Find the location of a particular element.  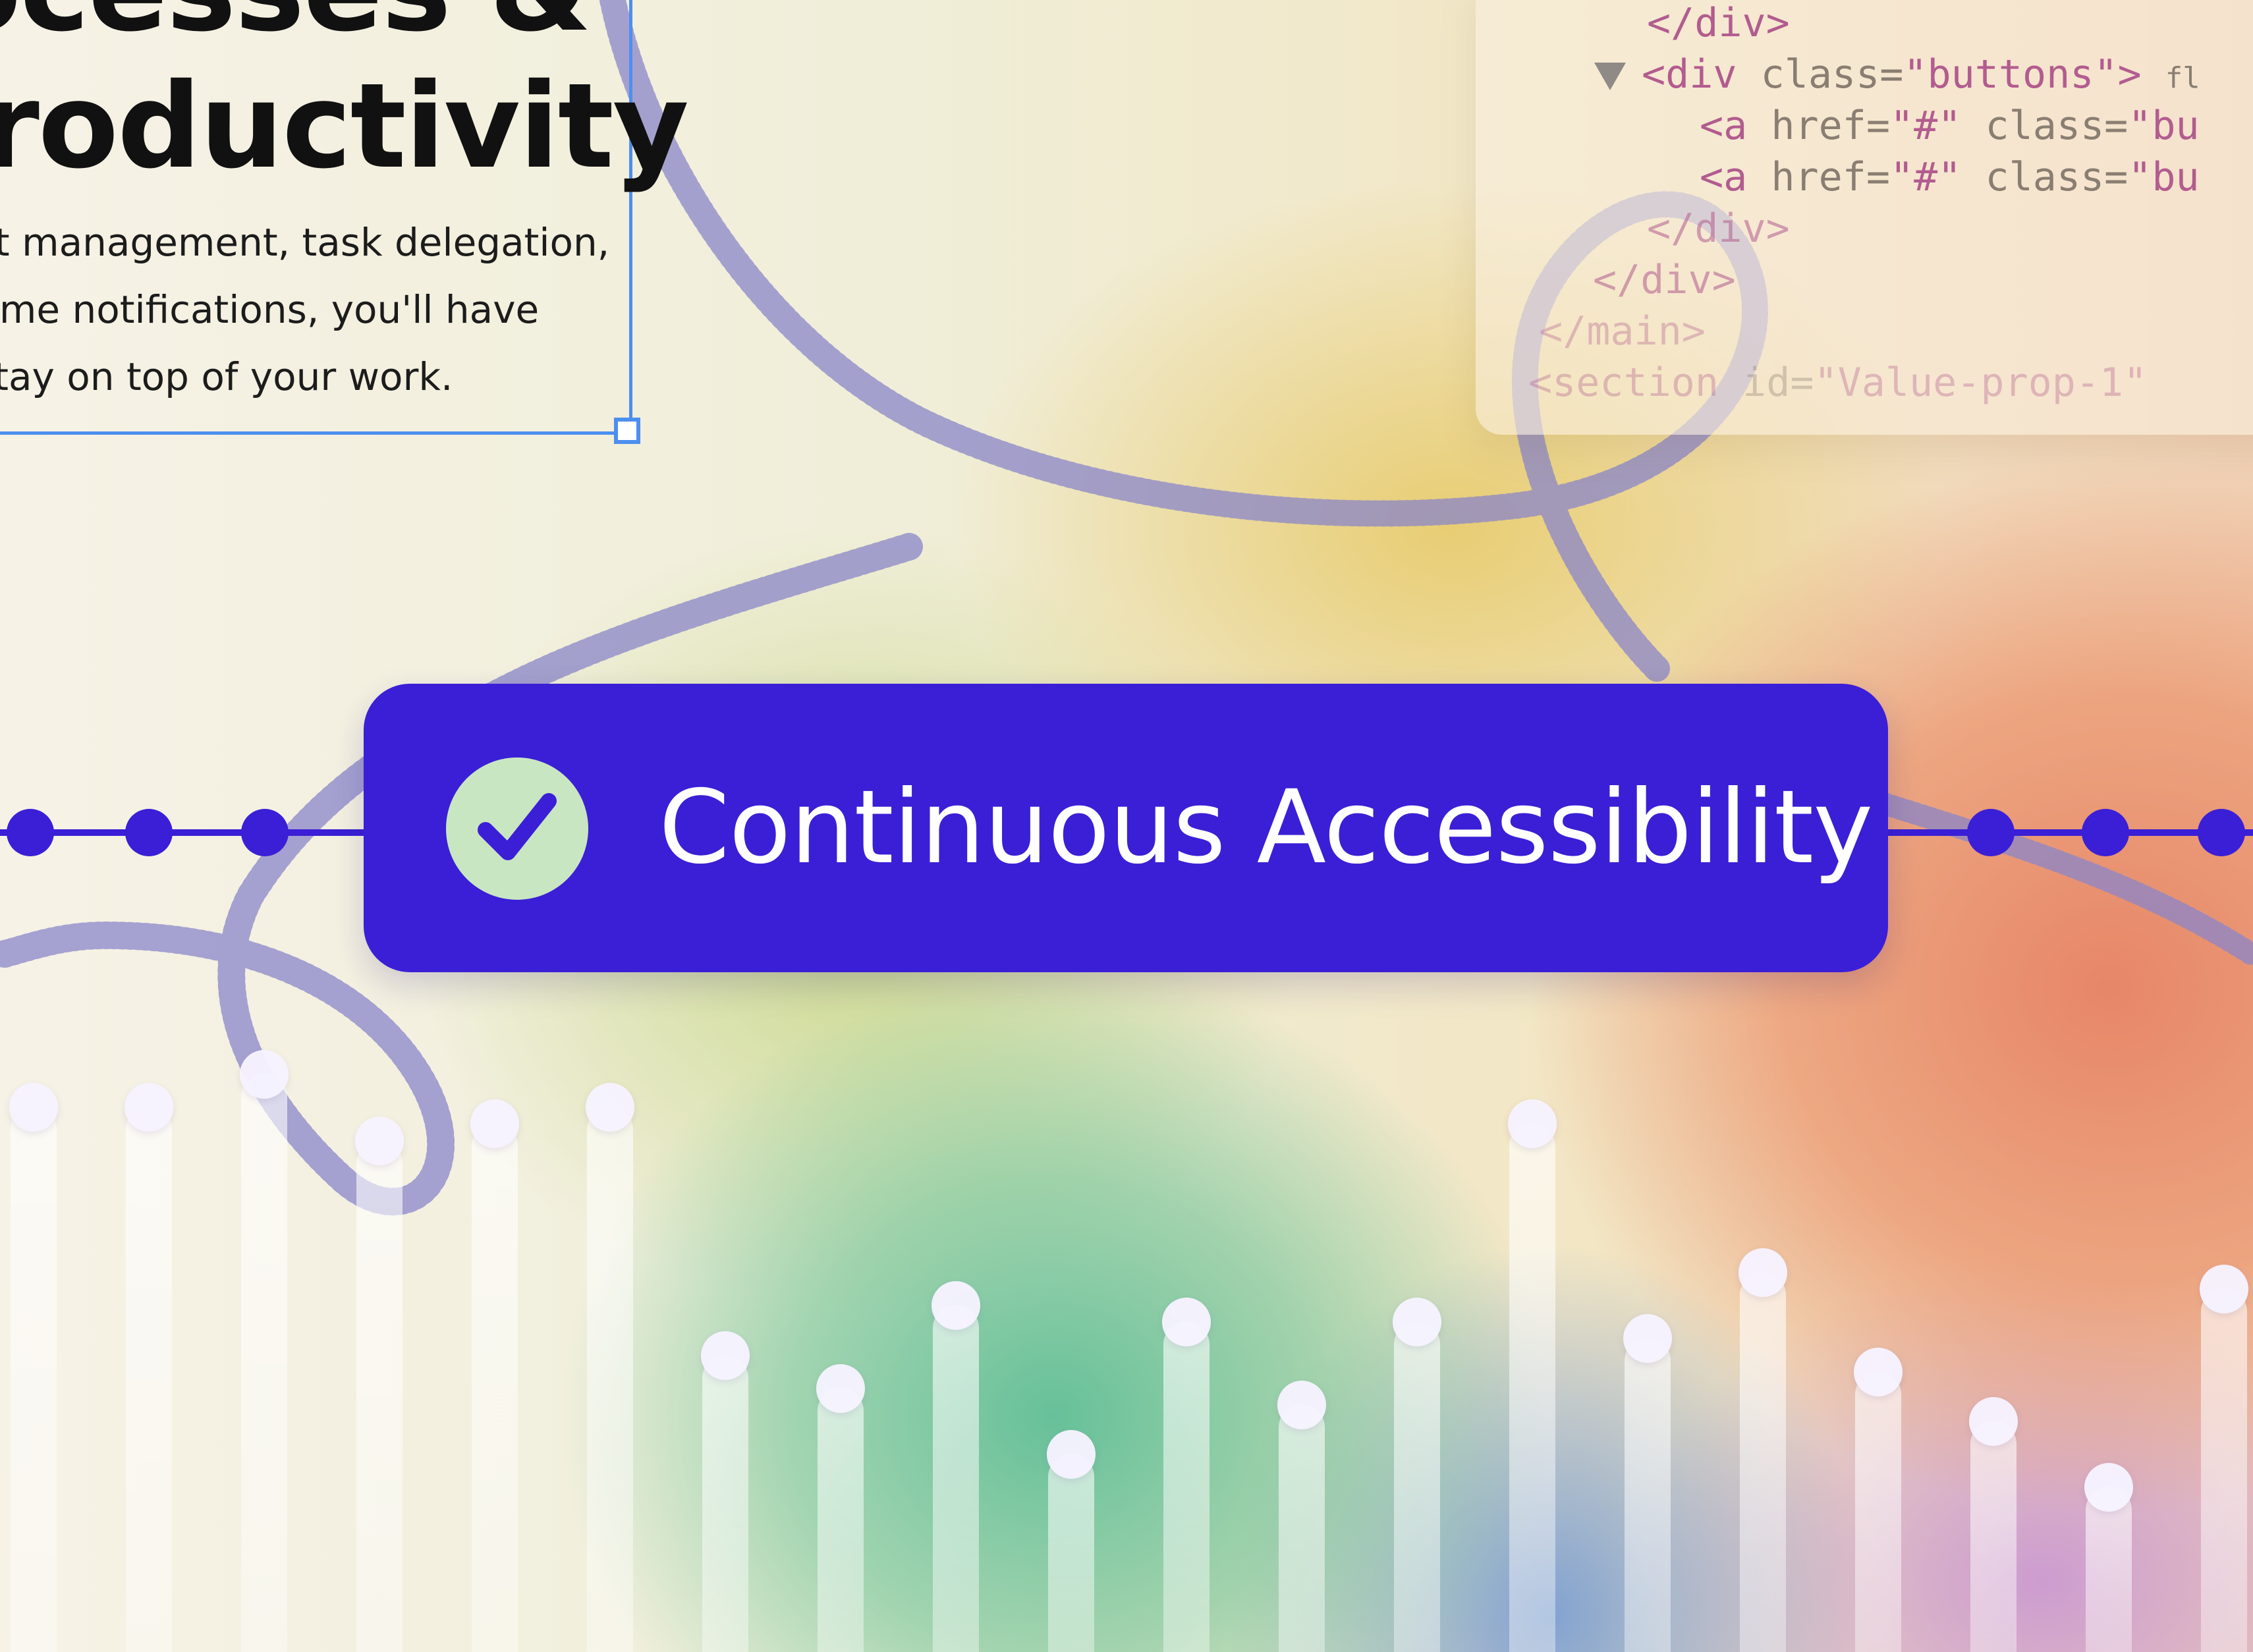

code-line: <section id="Value-prop-1" is located at coordinates (1838, 383).